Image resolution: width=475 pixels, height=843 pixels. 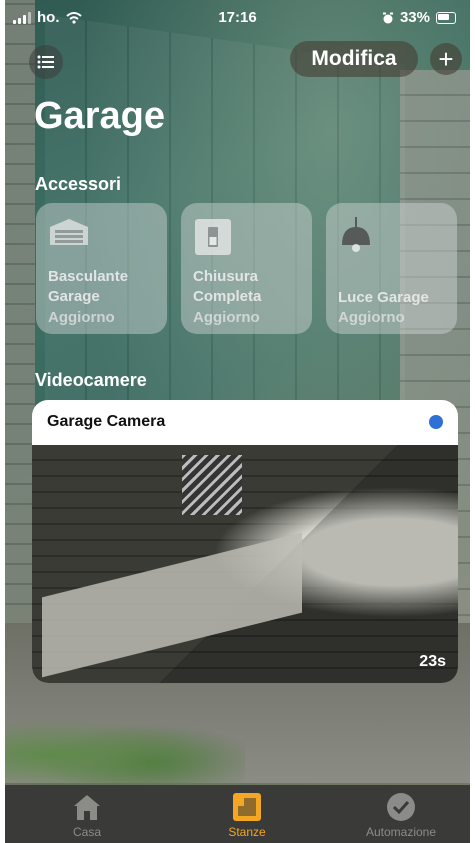 I want to click on tab-casa: Casa, so click(x=87, y=815).